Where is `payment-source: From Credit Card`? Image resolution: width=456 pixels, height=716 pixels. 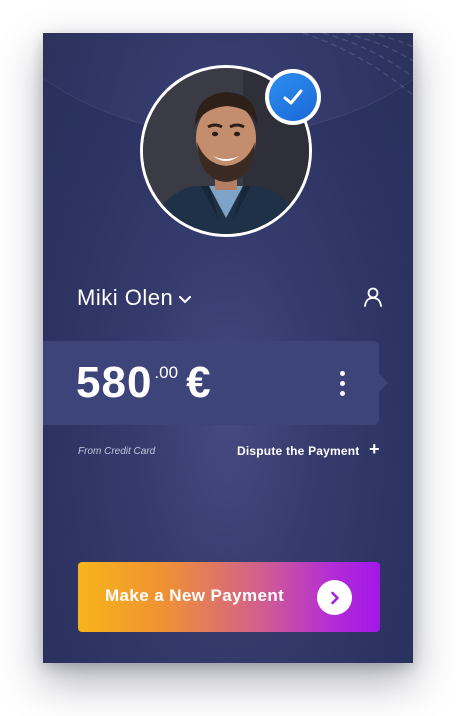 payment-source: From Credit Card is located at coordinates (117, 451).